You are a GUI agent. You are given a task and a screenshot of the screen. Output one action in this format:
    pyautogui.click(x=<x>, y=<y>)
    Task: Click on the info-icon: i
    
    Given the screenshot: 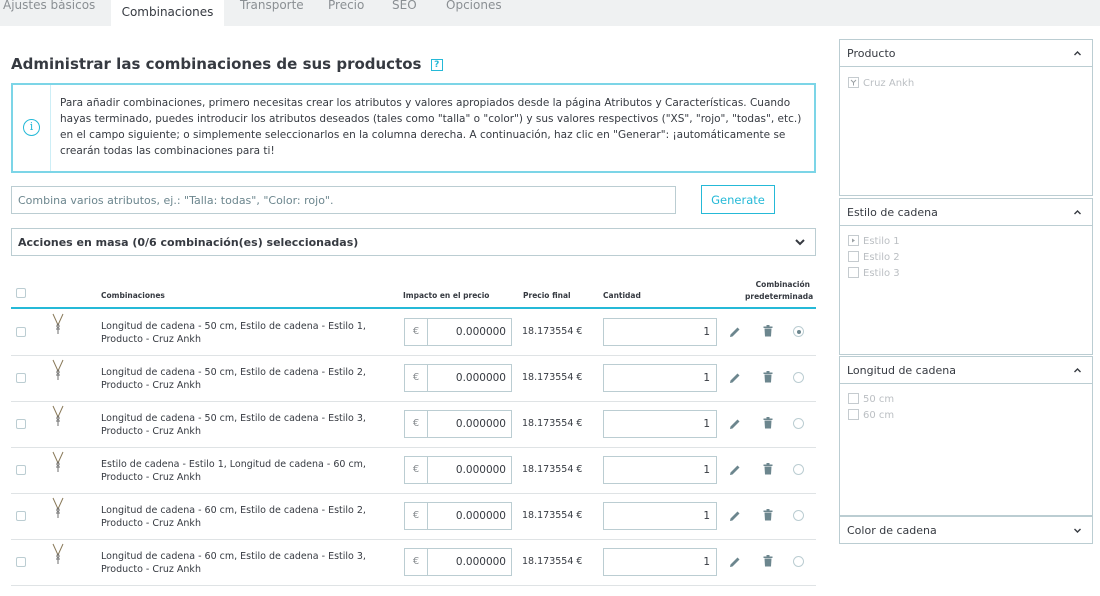 What is the action you would take?
    pyautogui.click(x=31, y=127)
    